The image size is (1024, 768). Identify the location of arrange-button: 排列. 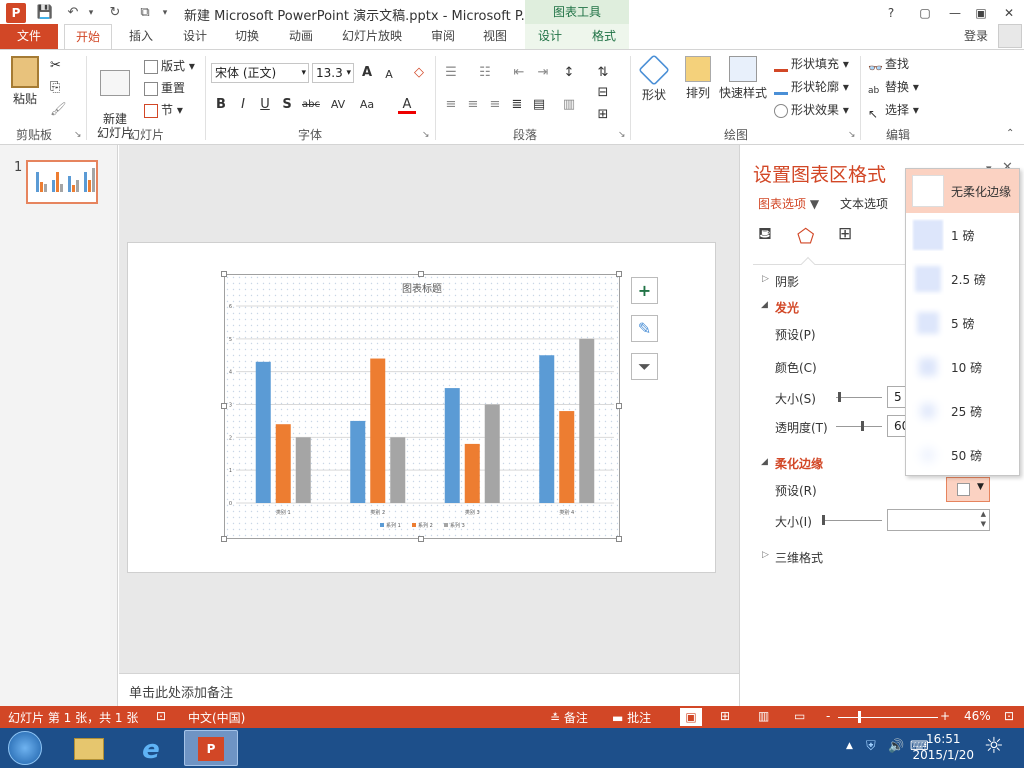
(698, 78).